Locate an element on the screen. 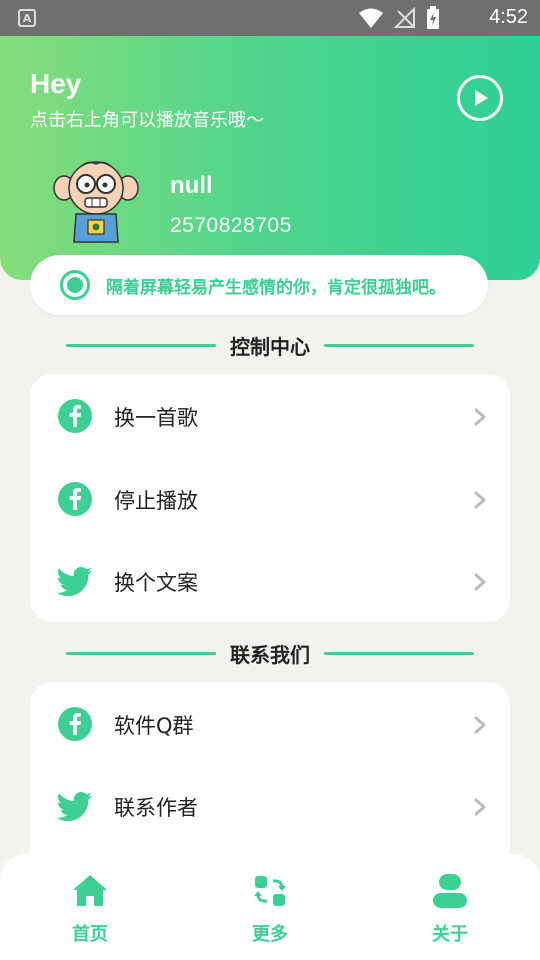 This screenshot has width=540, height=960. section-title-control: 控制中心 is located at coordinates (270, 345).